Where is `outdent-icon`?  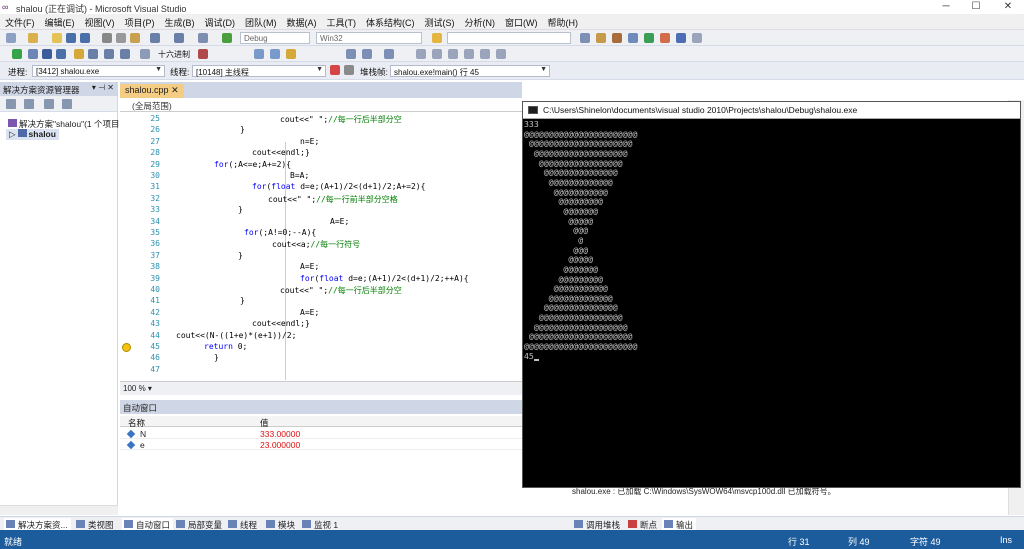 outdent-icon is located at coordinates (351, 54).